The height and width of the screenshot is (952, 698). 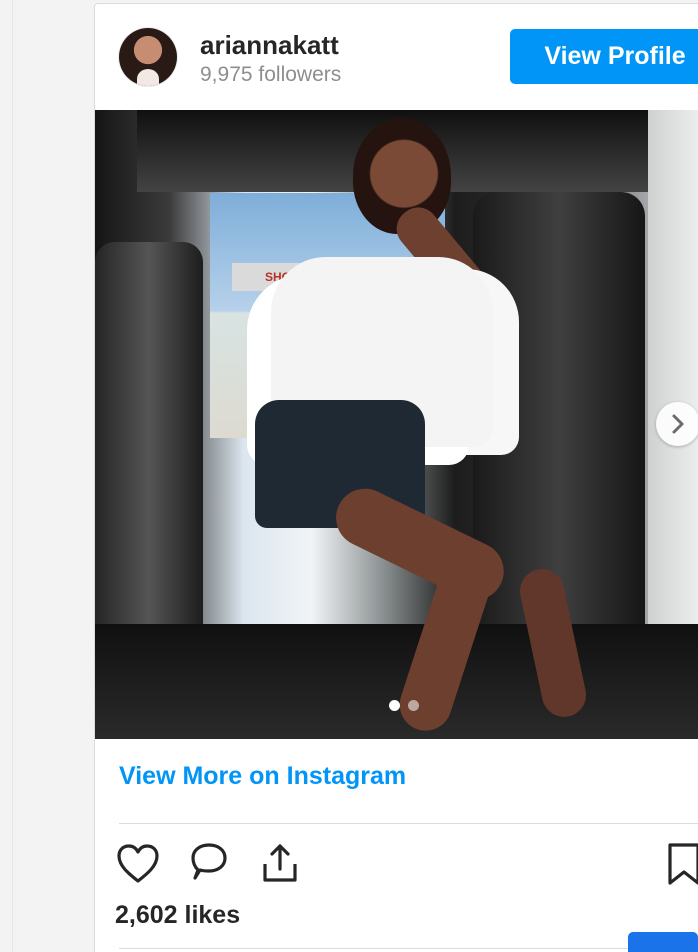 I want to click on share-button, so click(x=280, y=865).